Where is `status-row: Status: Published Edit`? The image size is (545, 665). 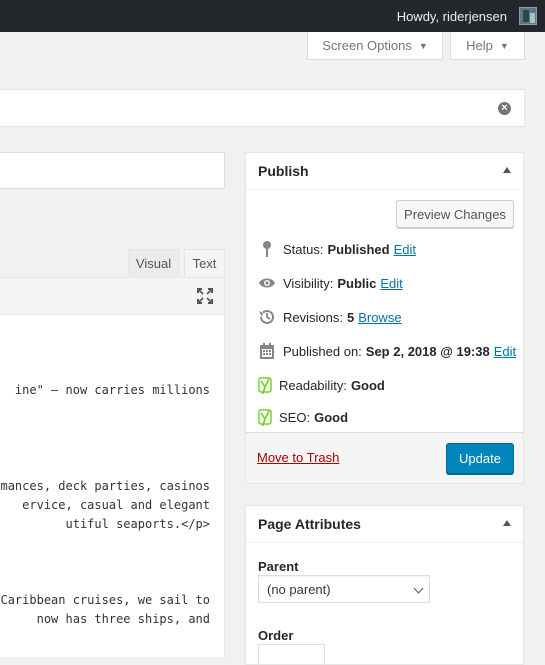
status-row: Status: Published Edit is located at coordinates (337, 249).